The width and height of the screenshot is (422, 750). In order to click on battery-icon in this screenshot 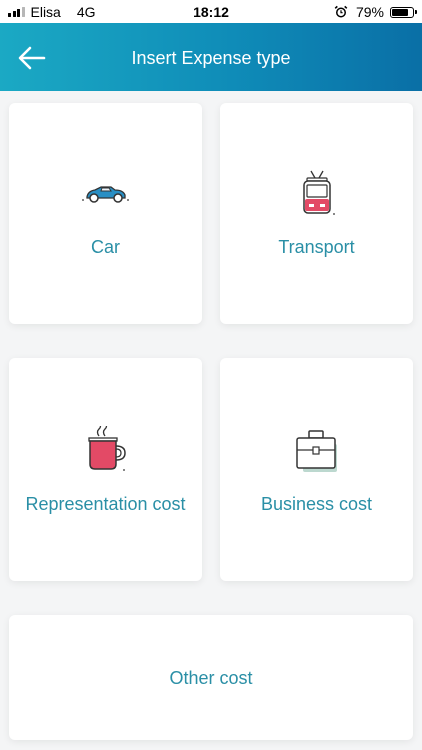, I will do `click(403, 12)`.